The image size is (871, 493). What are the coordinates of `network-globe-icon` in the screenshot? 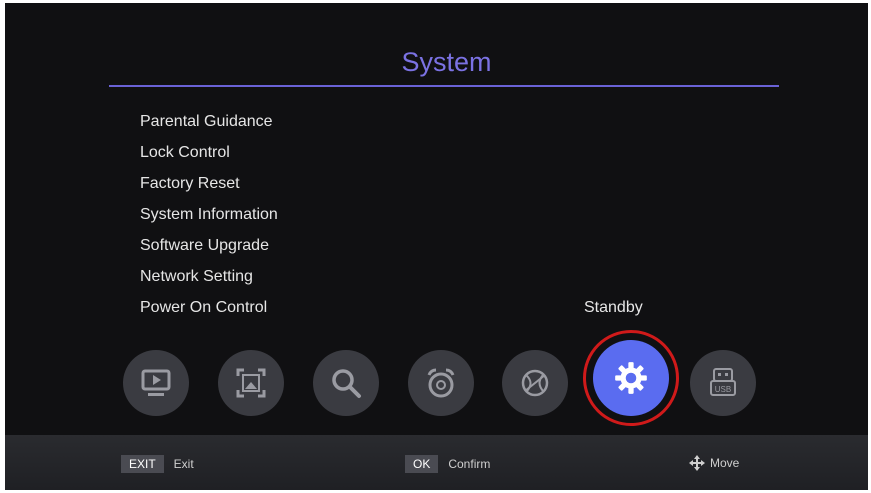 It's located at (535, 383).